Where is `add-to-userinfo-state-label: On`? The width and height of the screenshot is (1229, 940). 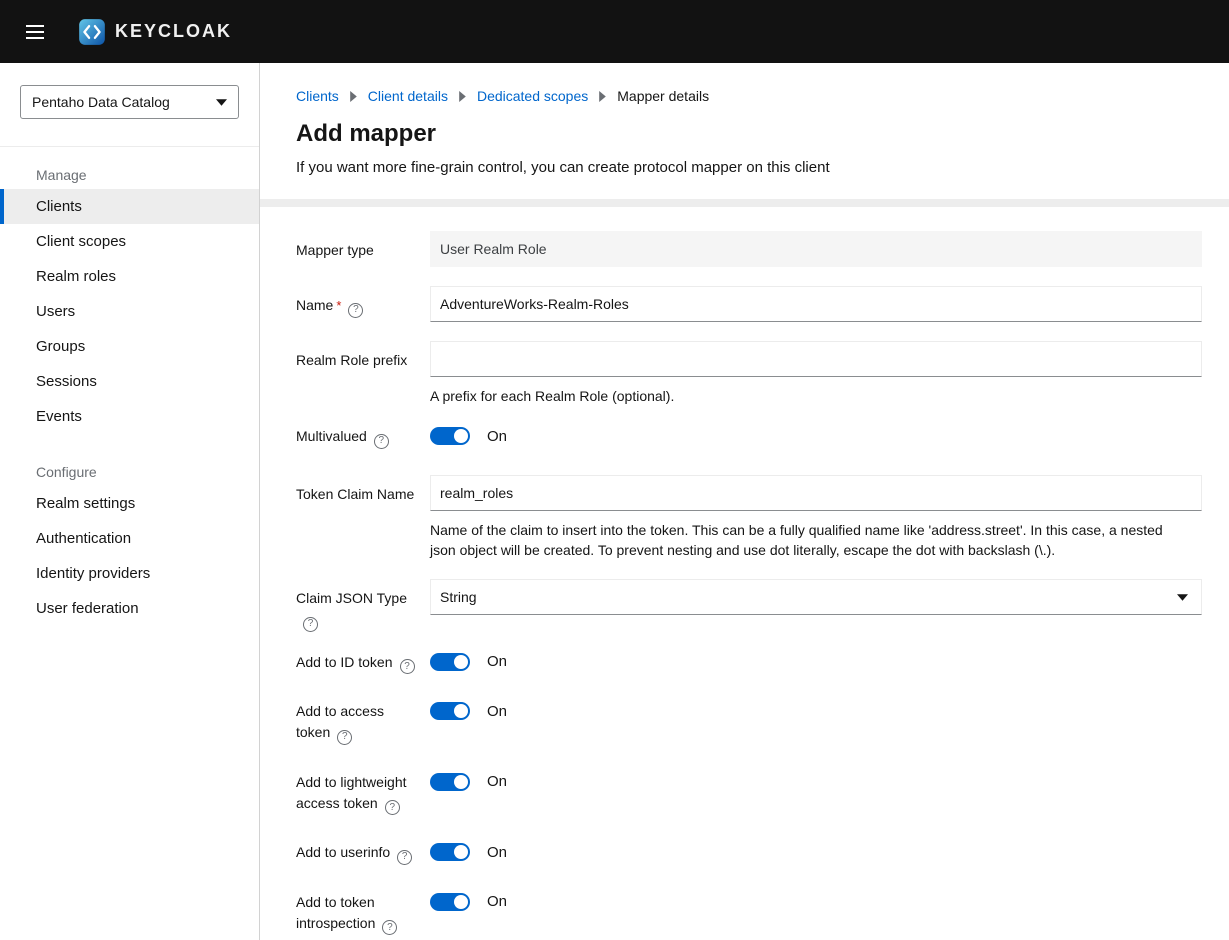 add-to-userinfo-state-label: On is located at coordinates (497, 852).